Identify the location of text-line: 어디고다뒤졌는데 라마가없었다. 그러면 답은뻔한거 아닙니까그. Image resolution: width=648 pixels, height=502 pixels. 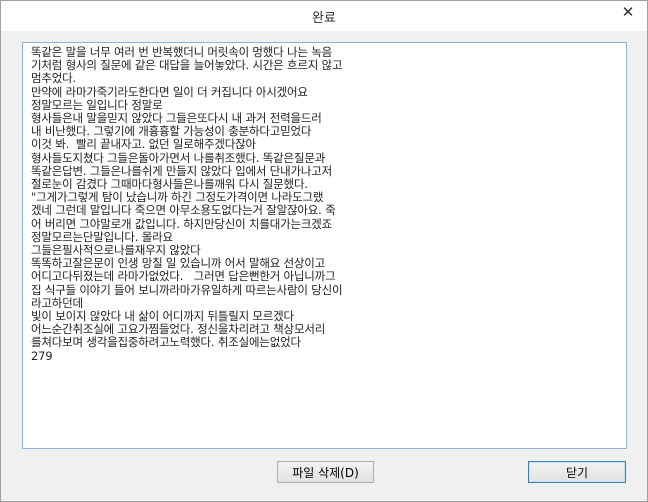
(183, 276).